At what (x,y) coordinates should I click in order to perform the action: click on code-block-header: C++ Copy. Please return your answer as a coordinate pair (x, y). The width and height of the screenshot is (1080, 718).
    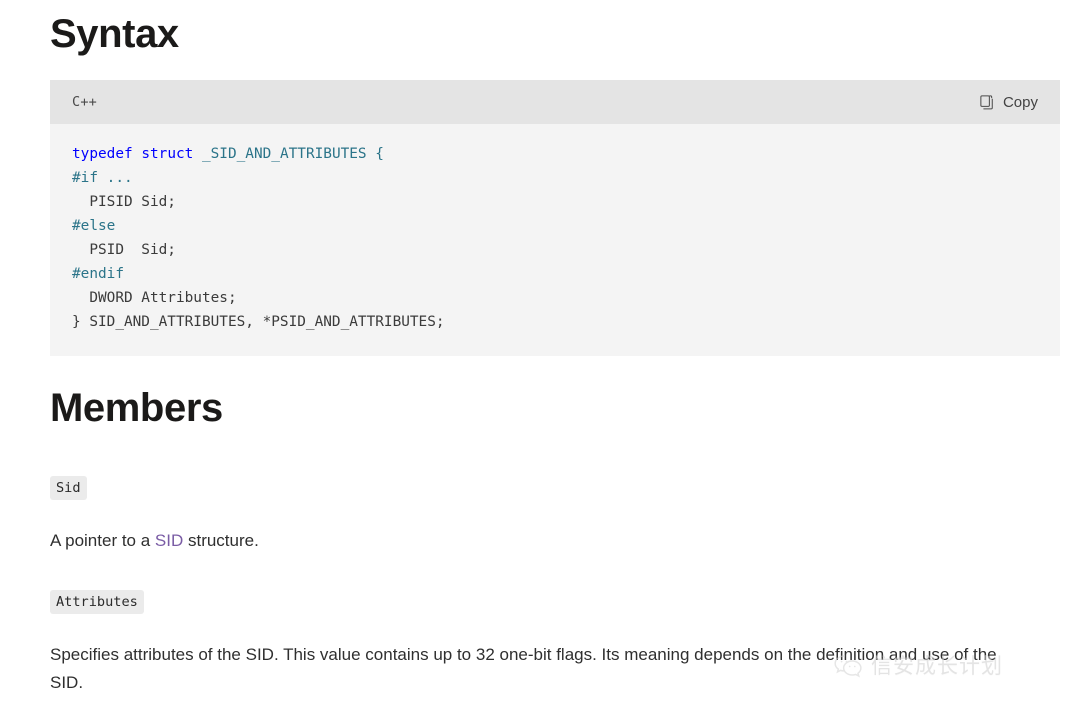
    Looking at the image, I should click on (555, 102).